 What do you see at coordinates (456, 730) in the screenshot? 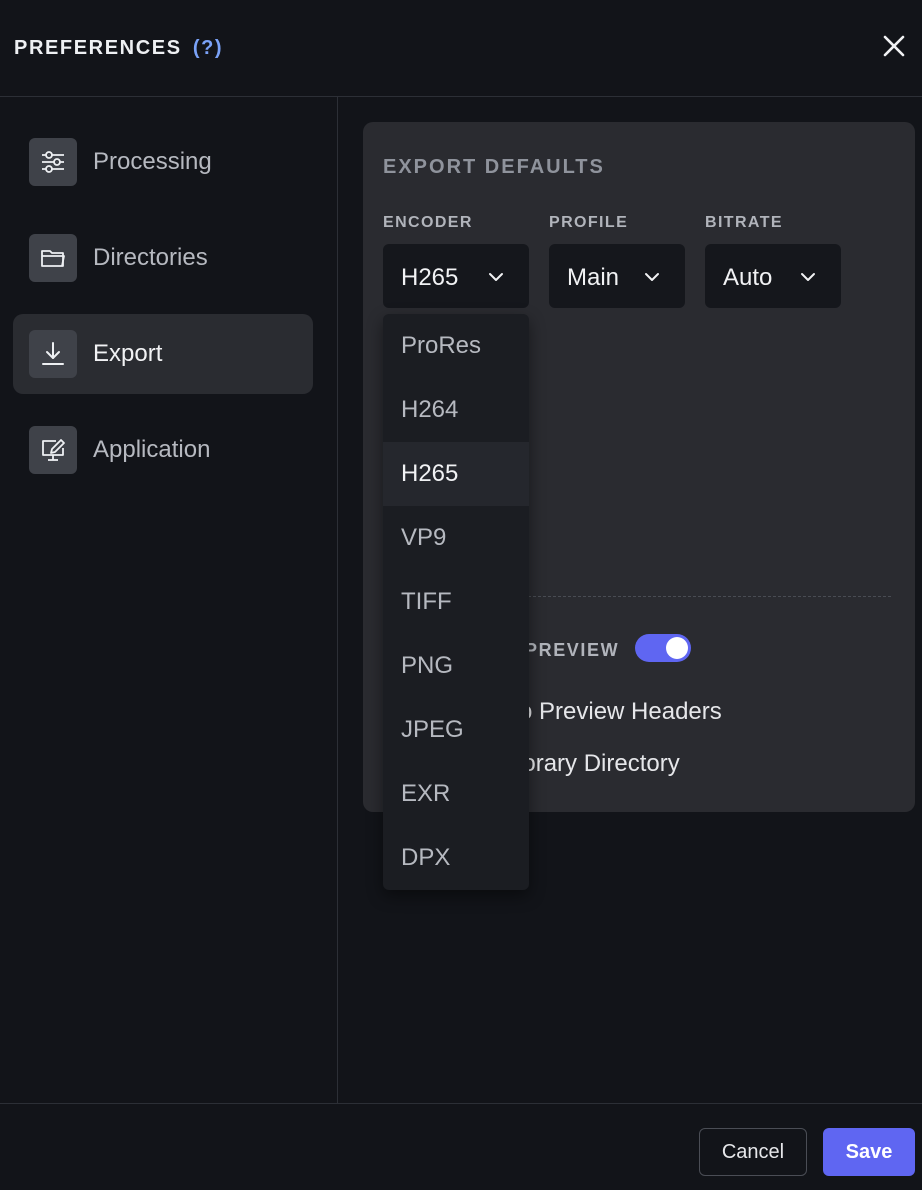
I see `dropdown-option-jpeg: JPEG` at bounding box center [456, 730].